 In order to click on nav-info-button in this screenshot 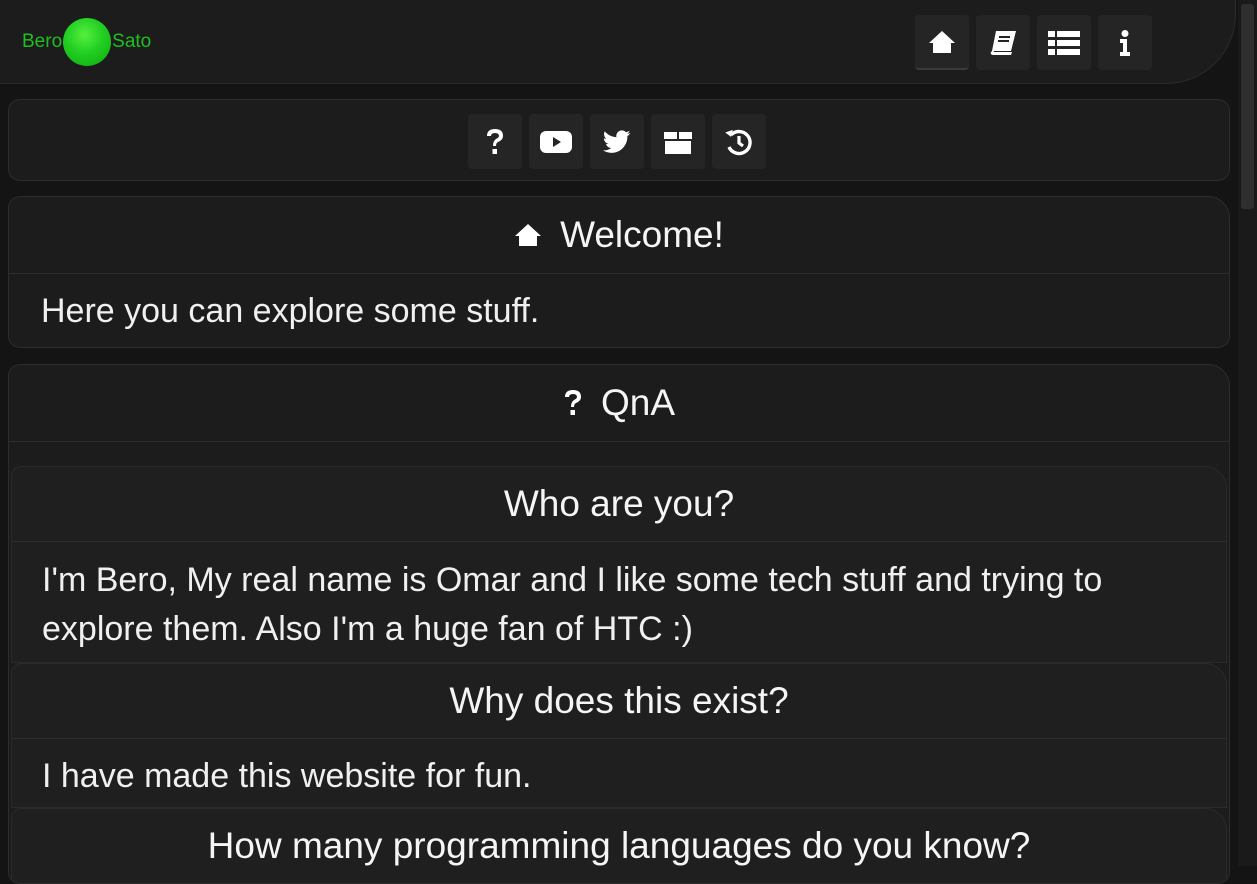, I will do `click(1125, 42)`.